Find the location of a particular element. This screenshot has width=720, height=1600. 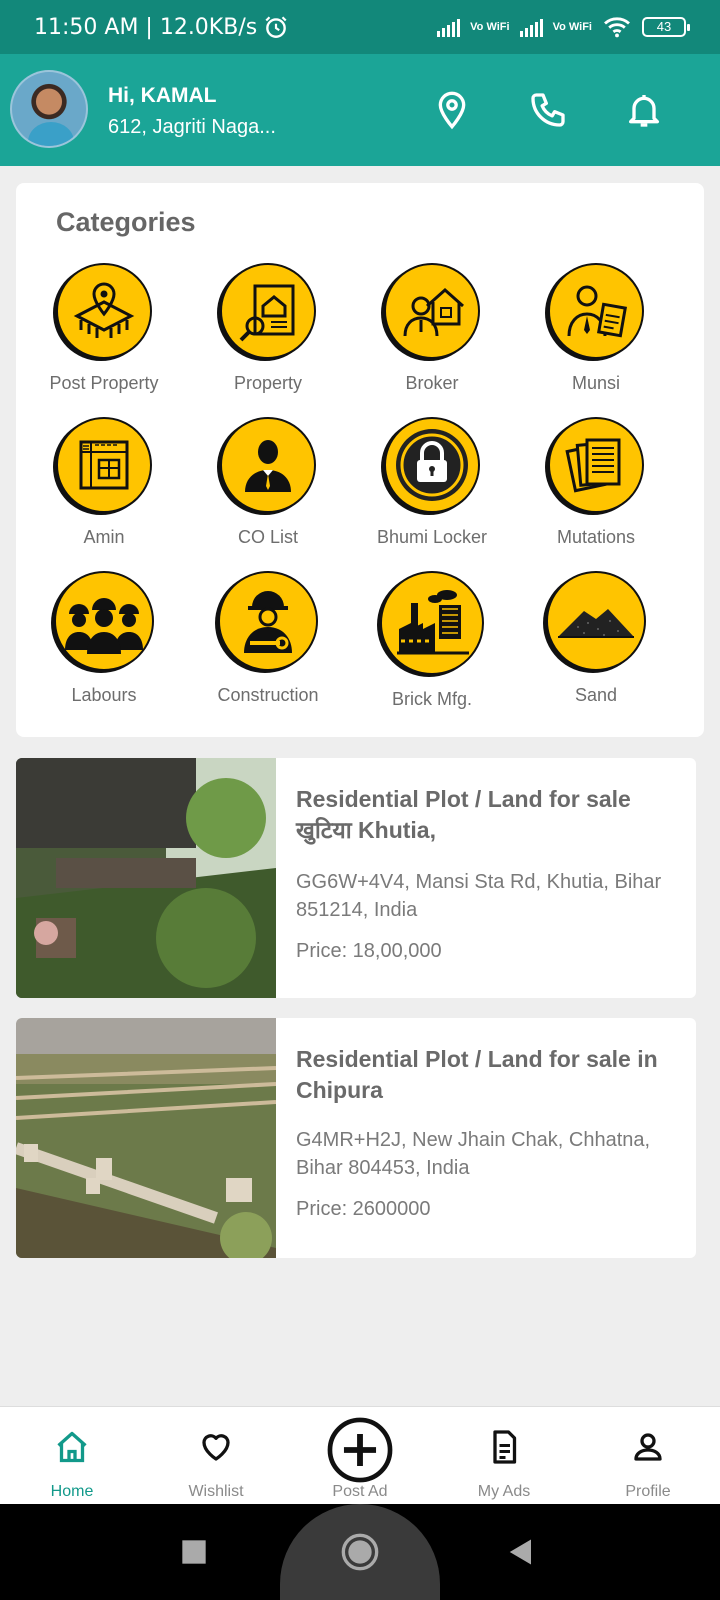

category-label: Amin is located at coordinates (104, 537).